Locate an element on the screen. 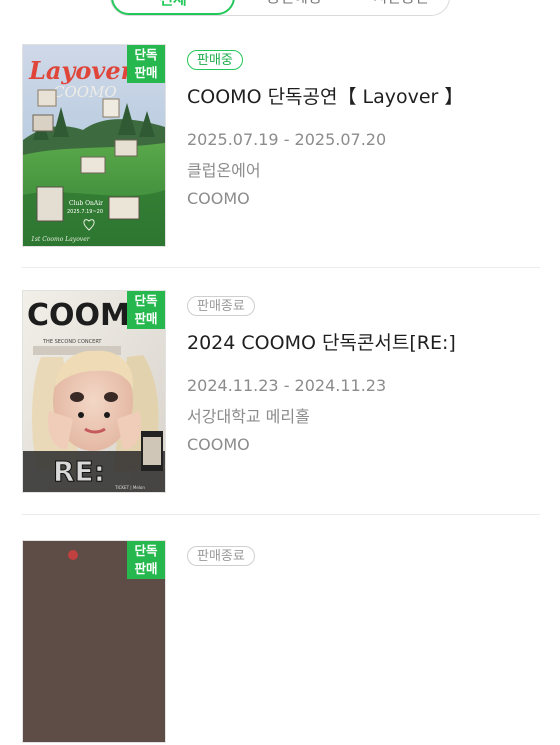 The width and height of the screenshot is (560, 745). event-venue: 서강대학교 메리홀 is located at coordinates (248, 416).